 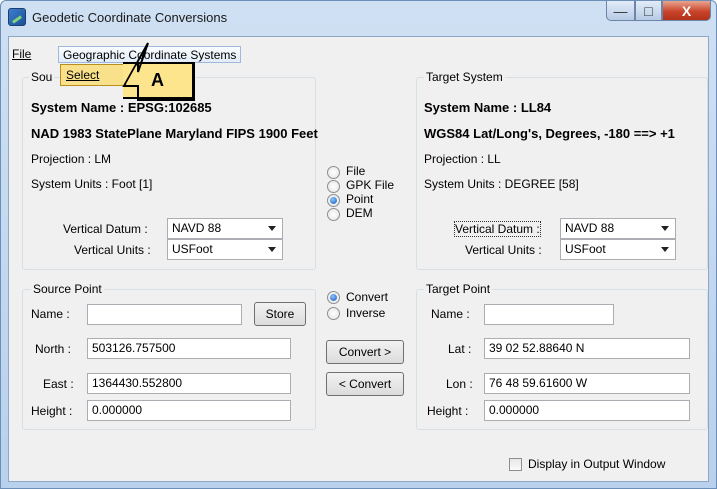 I want to click on source-height-input: 0.000000, so click(x=189, y=410).